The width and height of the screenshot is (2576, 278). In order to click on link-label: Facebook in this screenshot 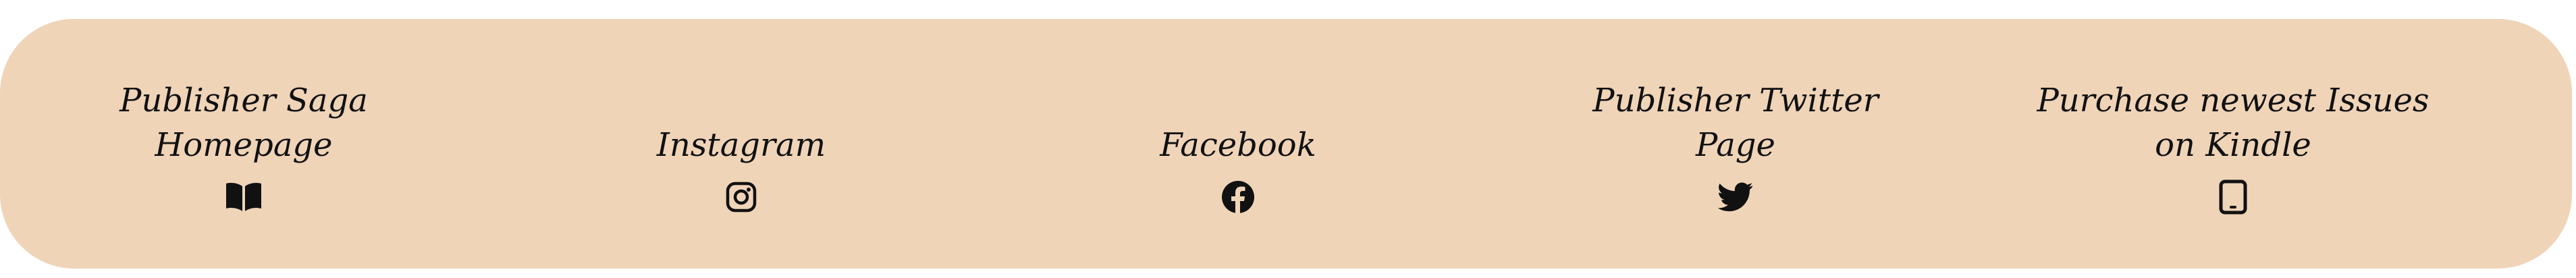, I will do `click(1238, 145)`.